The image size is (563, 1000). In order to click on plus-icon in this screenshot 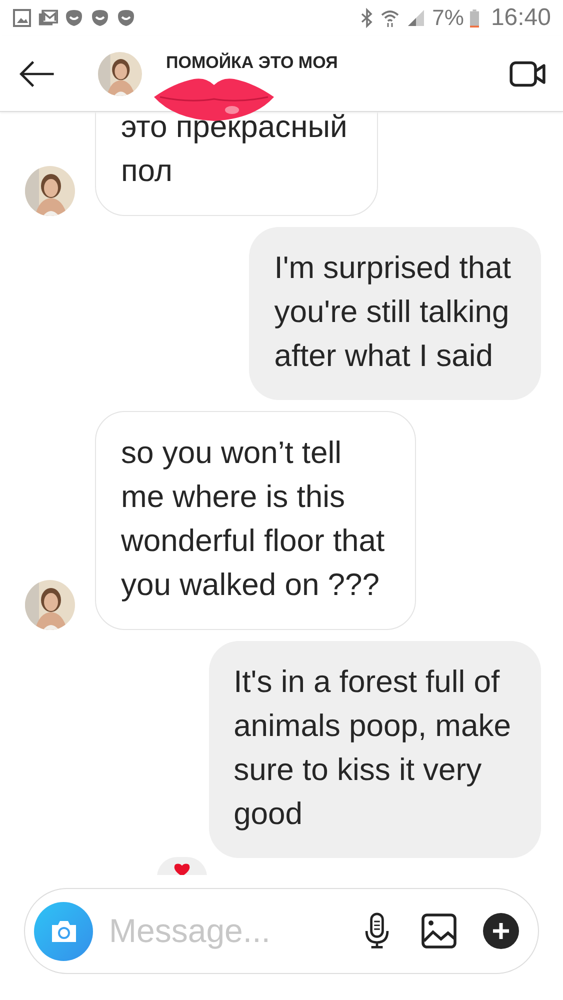, I will do `click(501, 931)`.